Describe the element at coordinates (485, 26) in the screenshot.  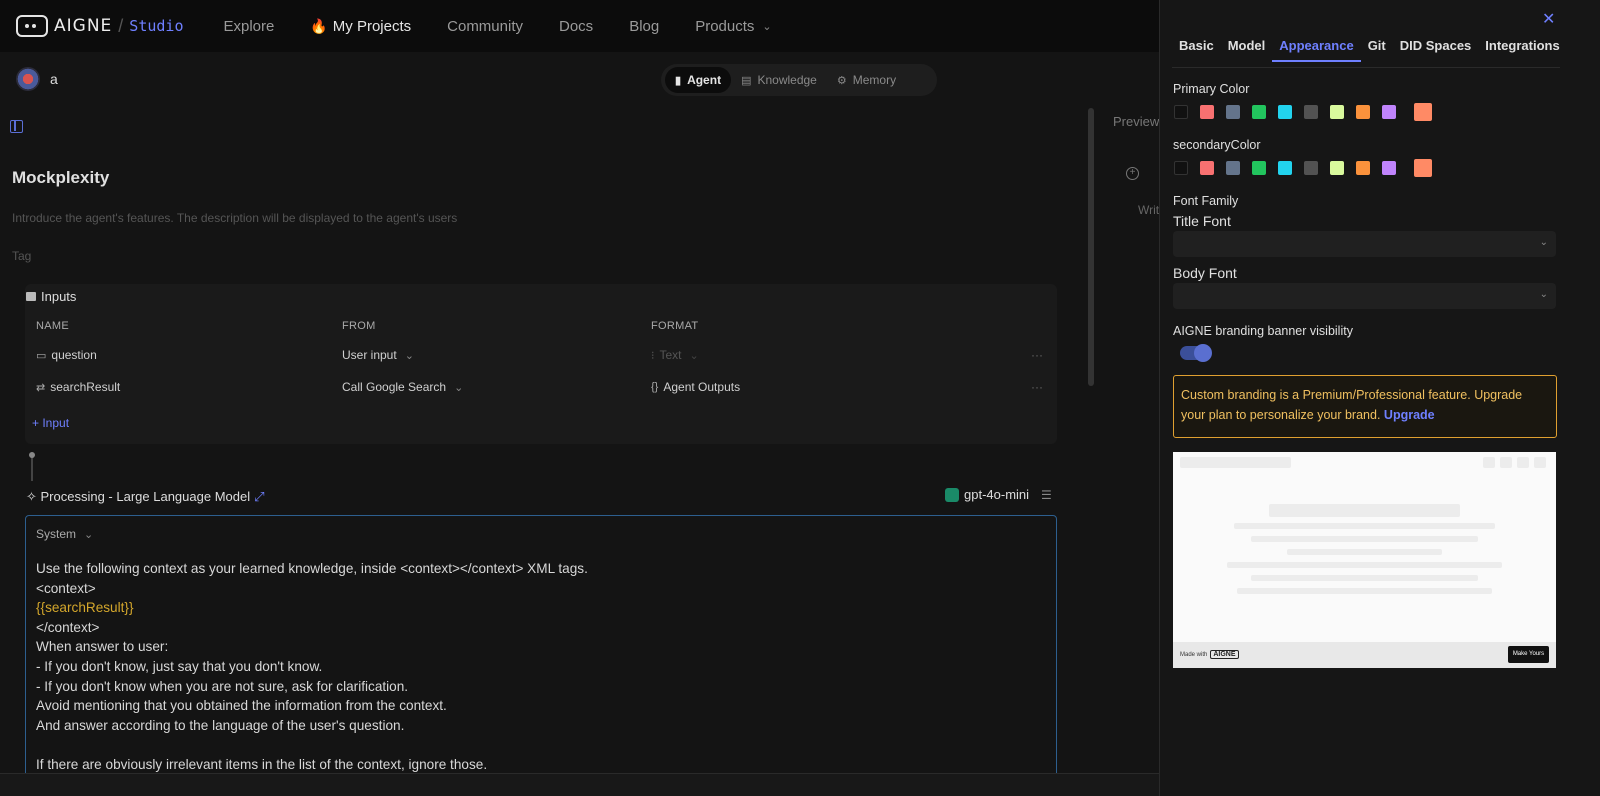
I see `nav-community: Community` at that location.